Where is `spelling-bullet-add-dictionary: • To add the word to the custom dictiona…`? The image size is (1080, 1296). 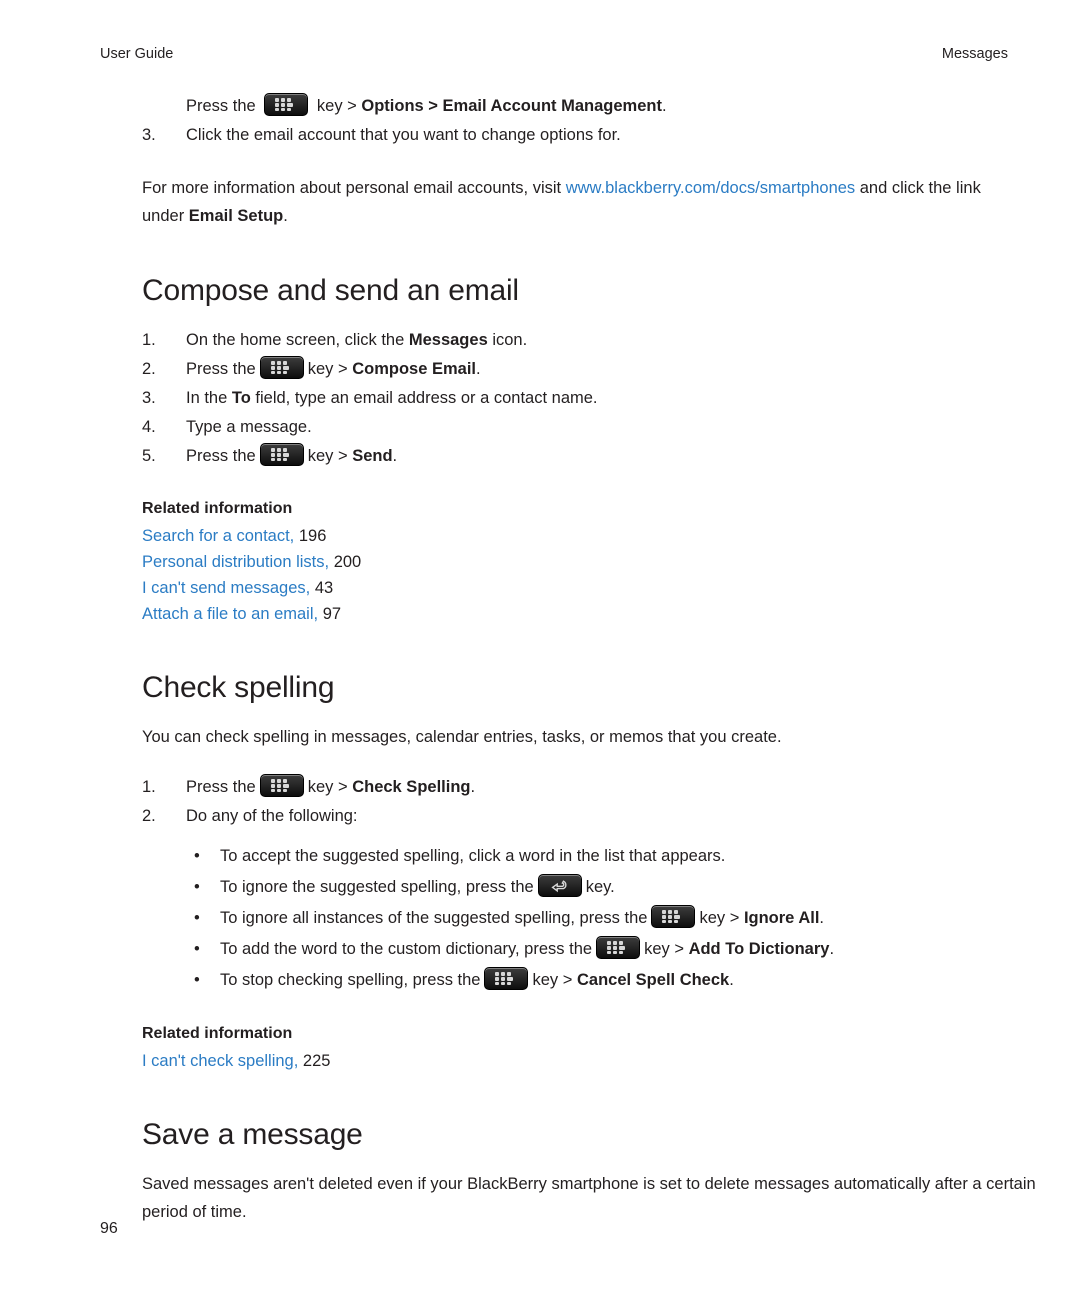
spelling-bullet-add-dictionary: • To add the word to the custom dictiona… is located at coordinates (601, 949).